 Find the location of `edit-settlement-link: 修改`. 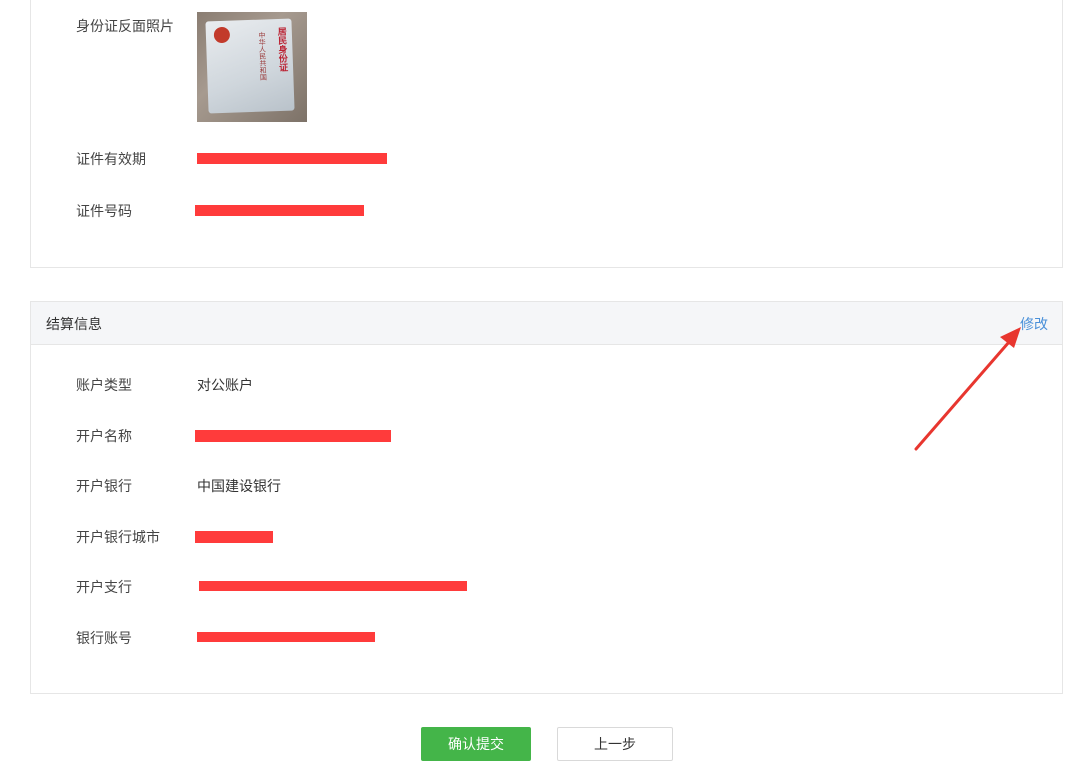

edit-settlement-link: 修改 is located at coordinates (1034, 324).